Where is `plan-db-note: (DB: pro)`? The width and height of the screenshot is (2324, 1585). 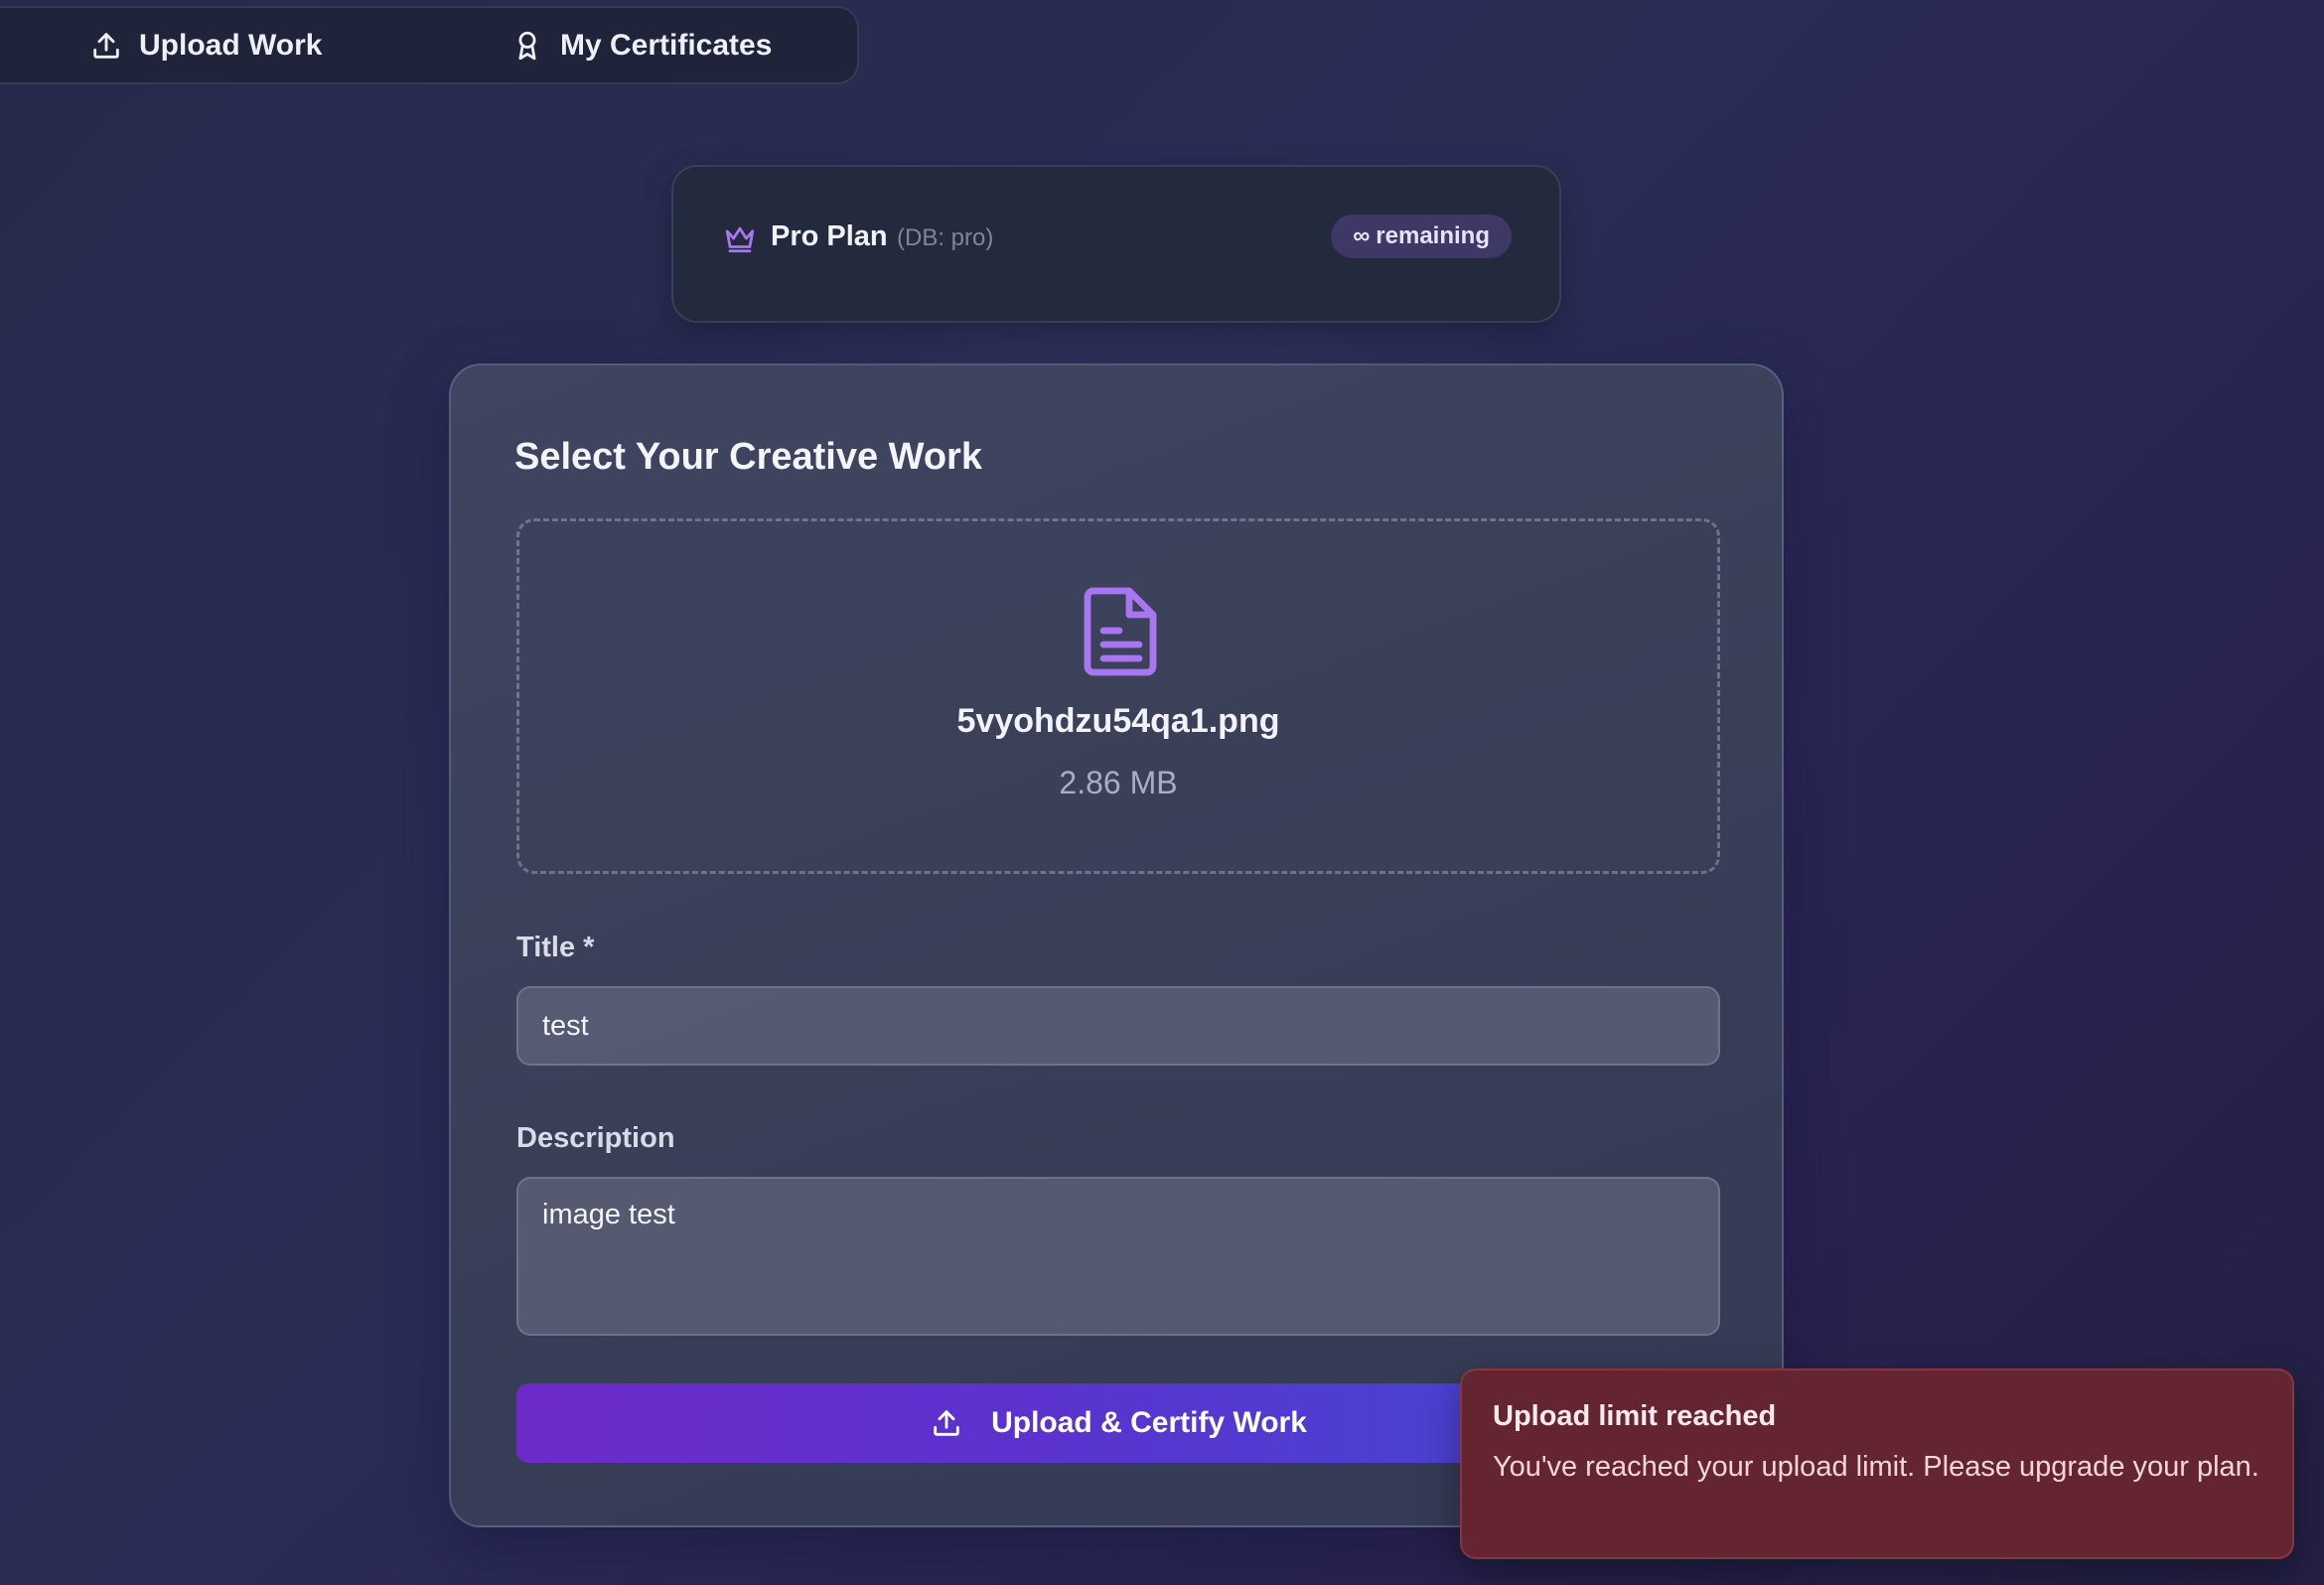 plan-db-note: (DB: pro) is located at coordinates (945, 237).